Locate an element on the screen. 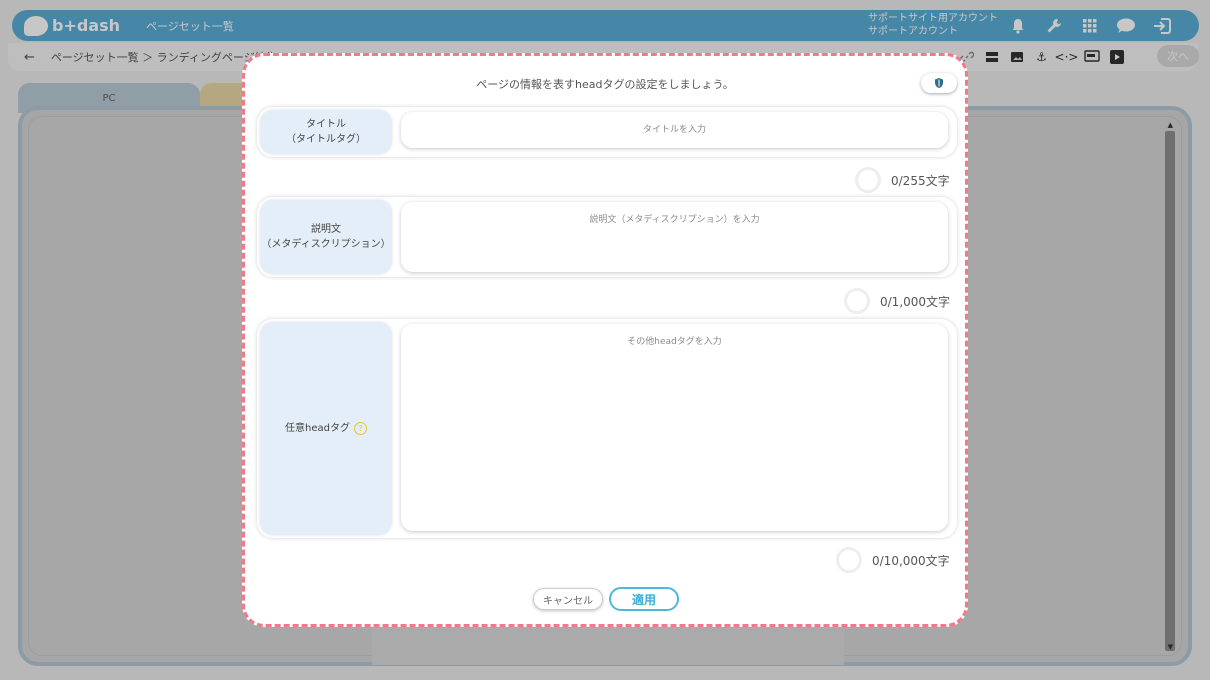  title-count: 0/255文字 is located at coordinates (920, 180).